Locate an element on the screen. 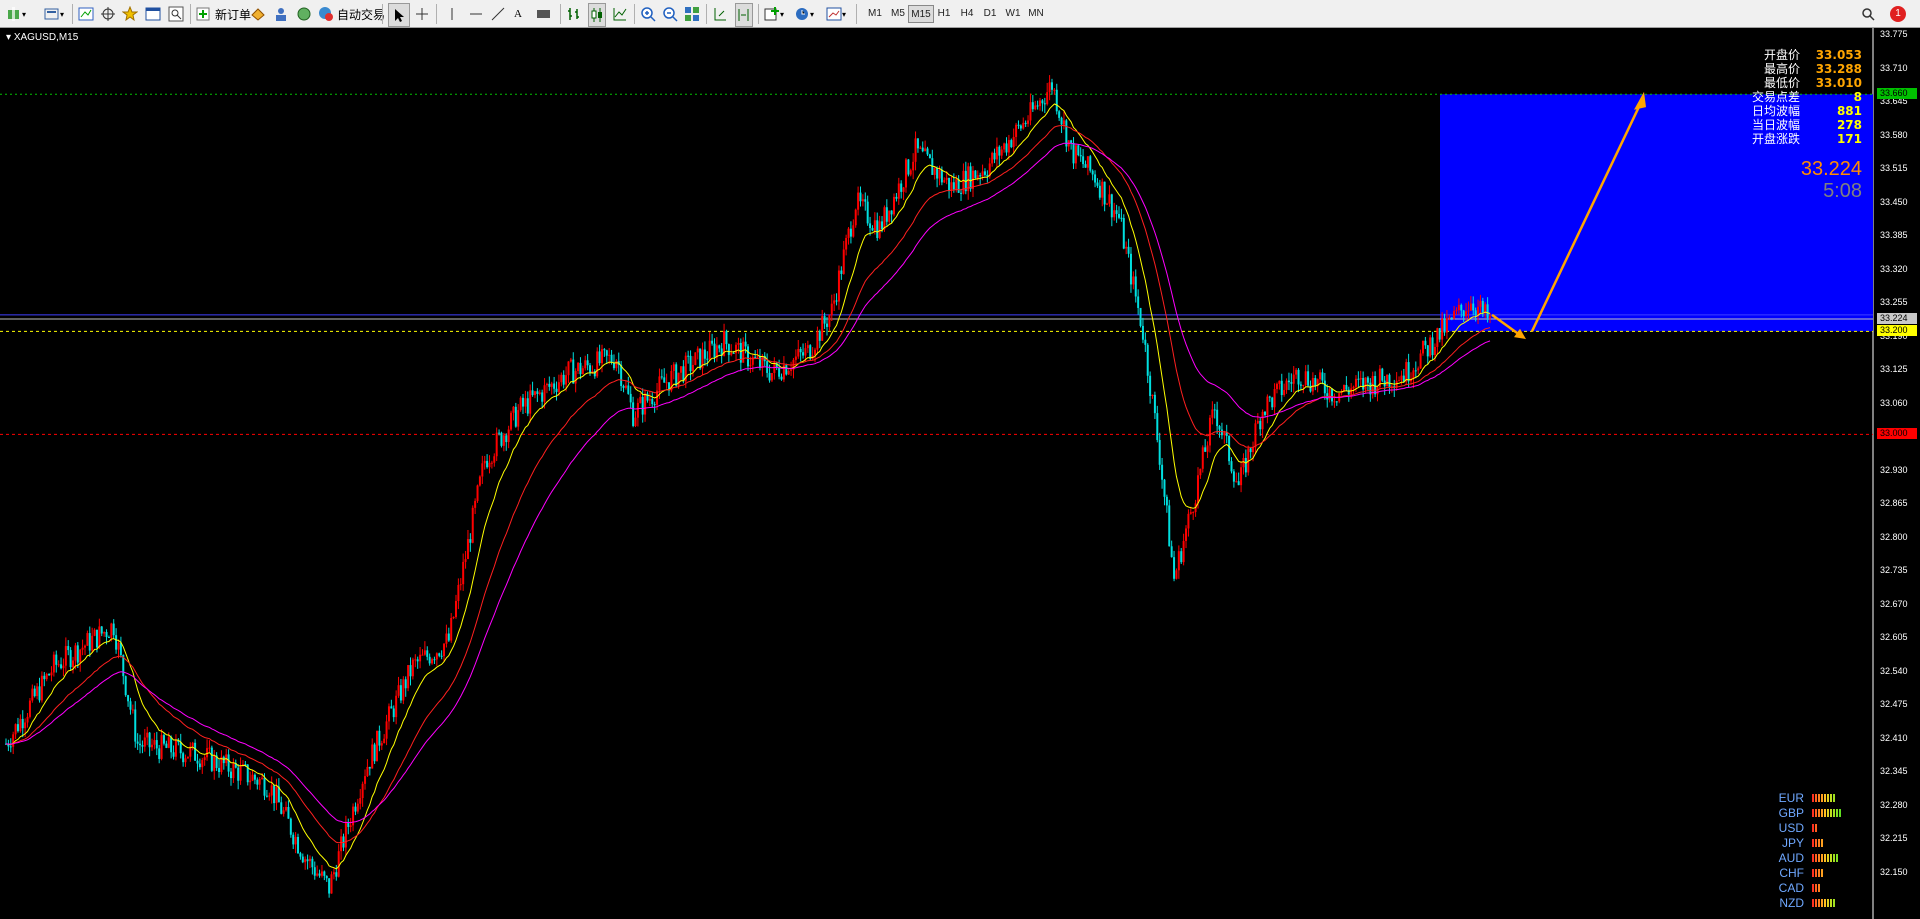 This screenshot has height=919, width=1920. price-tick: 32.930 is located at coordinates (1894, 469).